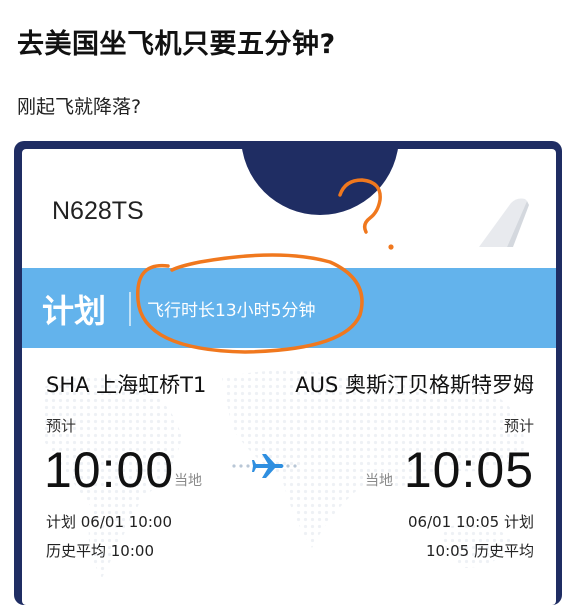 This screenshot has height=605, width=580. What do you see at coordinates (100, 551) in the screenshot?
I see `departure-history: 历史平均 10:00` at bounding box center [100, 551].